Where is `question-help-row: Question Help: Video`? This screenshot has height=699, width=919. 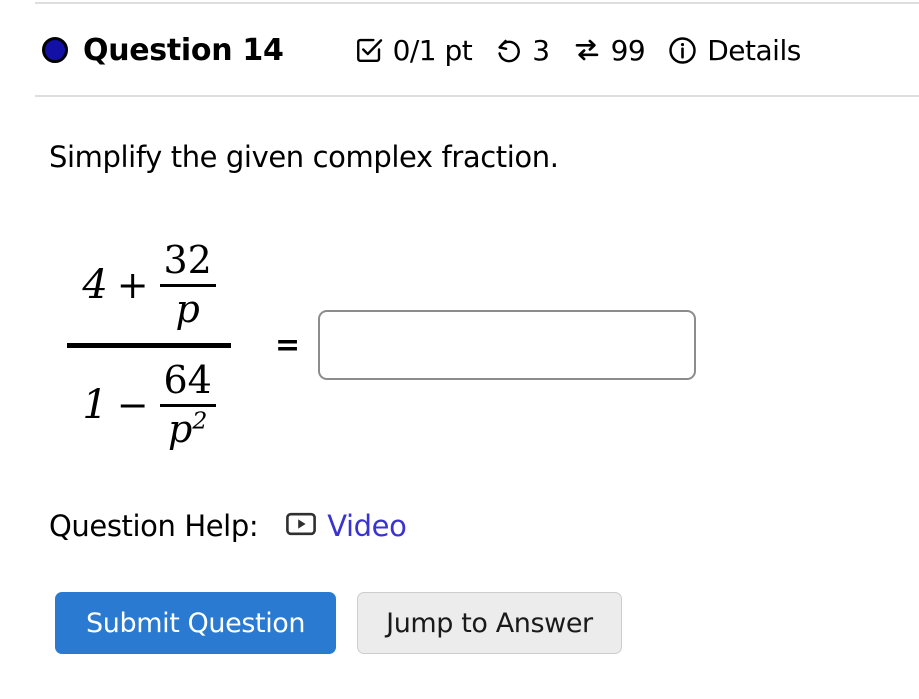
question-help-row: Question Help: Video is located at coordinates (228, 526).